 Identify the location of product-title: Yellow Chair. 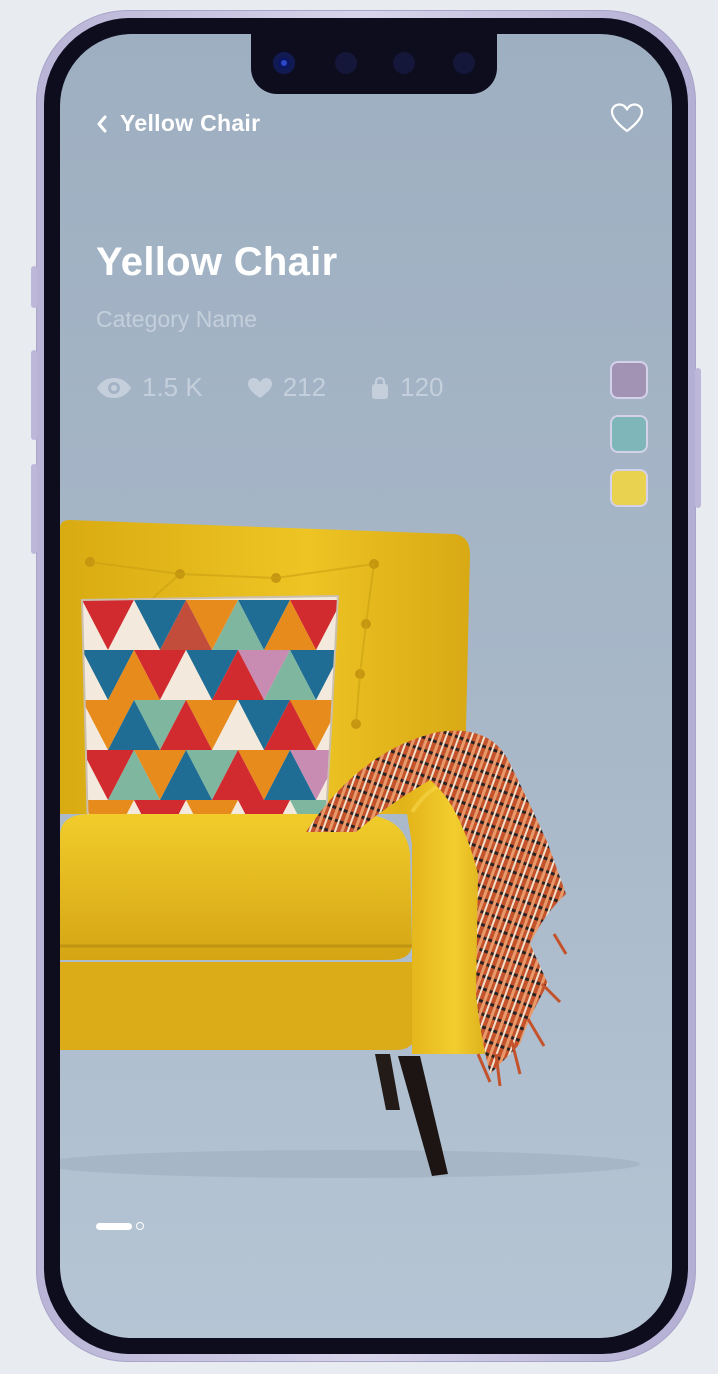
(217, 262).